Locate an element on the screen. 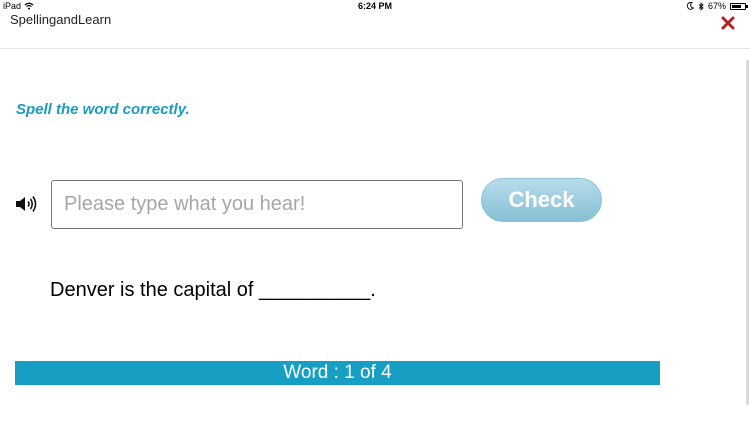  battery-percent: 67% is located at coordinates (716, 6).